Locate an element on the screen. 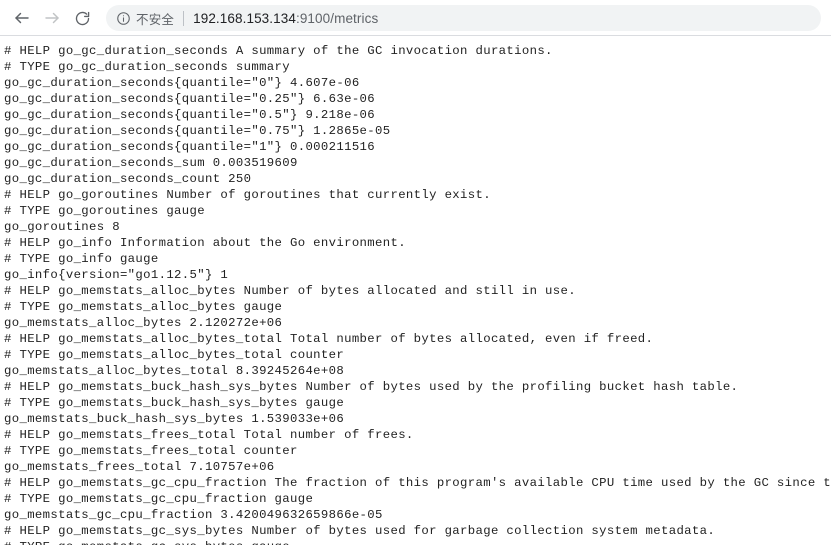 The image size is (831, 545). back-button is located at coordinates (22, 18).